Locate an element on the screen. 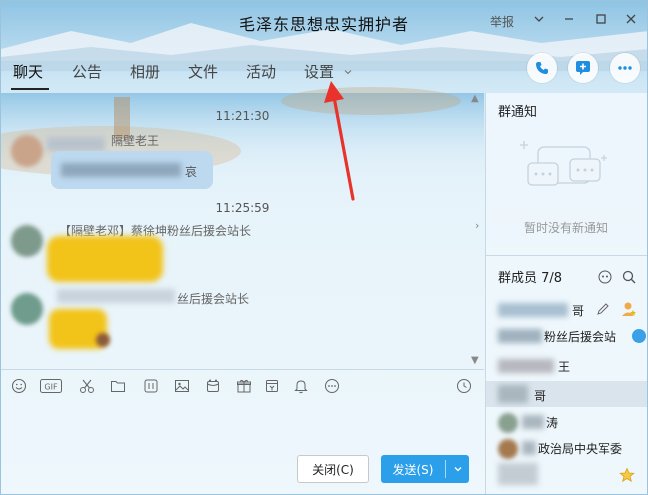 The width and height of the screenshot is (648, 495). member-settings-icon is located at coordinates (605, 277).